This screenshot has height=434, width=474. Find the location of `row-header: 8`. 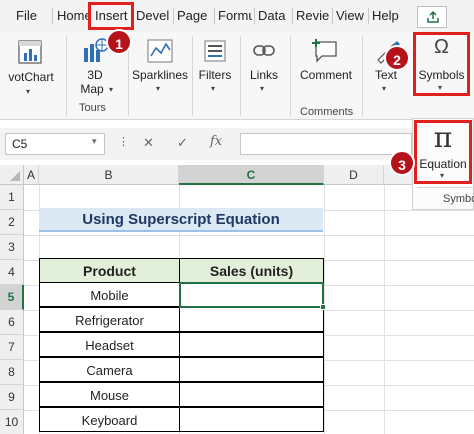

row-header: 8 is located at coordinates (12, 372).